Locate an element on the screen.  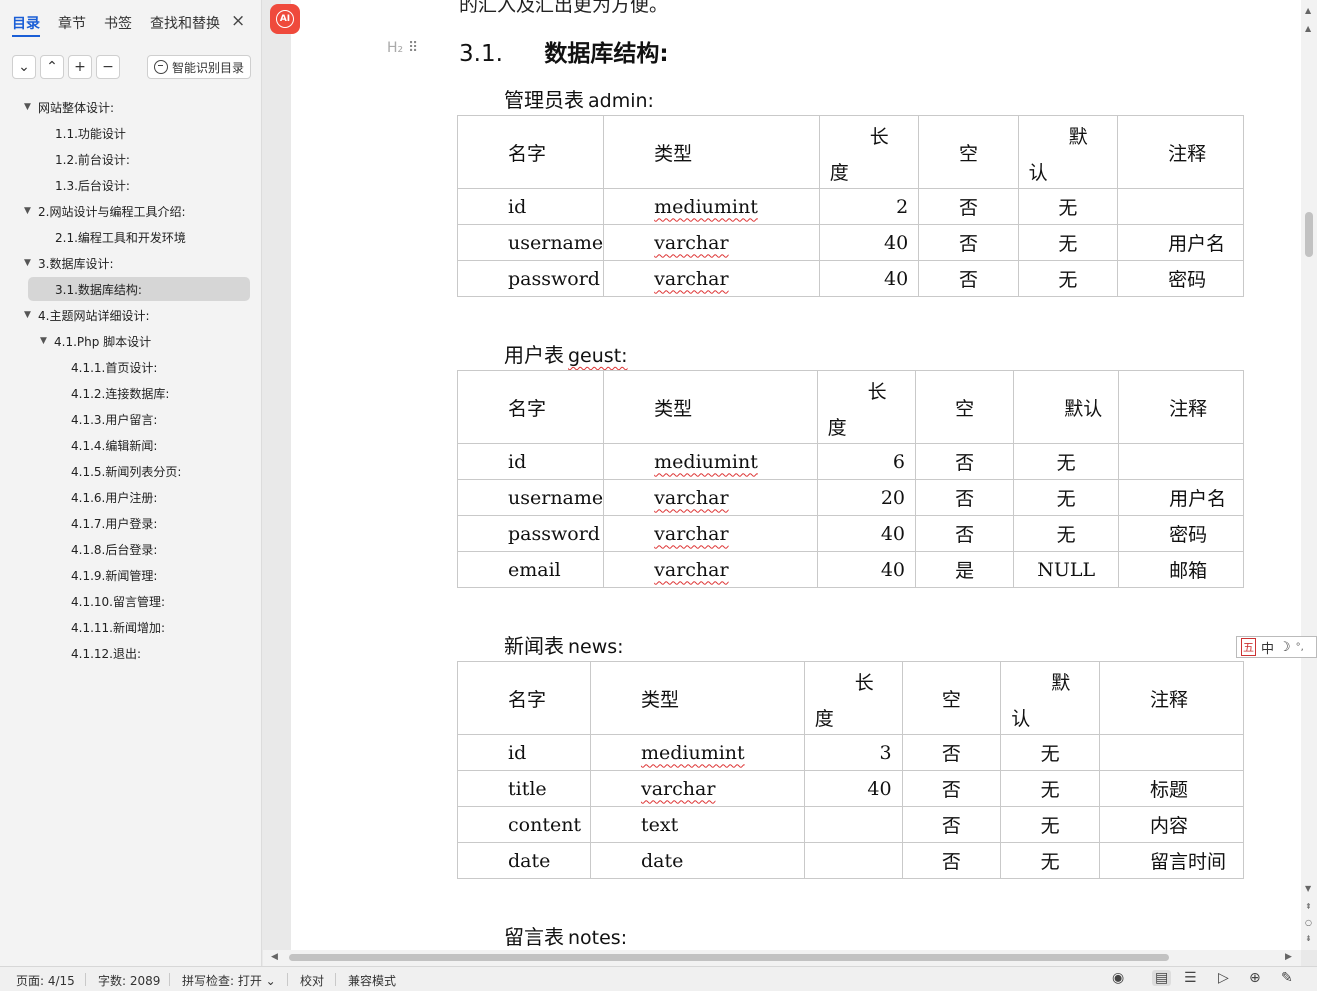
next-page-icon: ⇟ is located at coordinates (1308, 938).